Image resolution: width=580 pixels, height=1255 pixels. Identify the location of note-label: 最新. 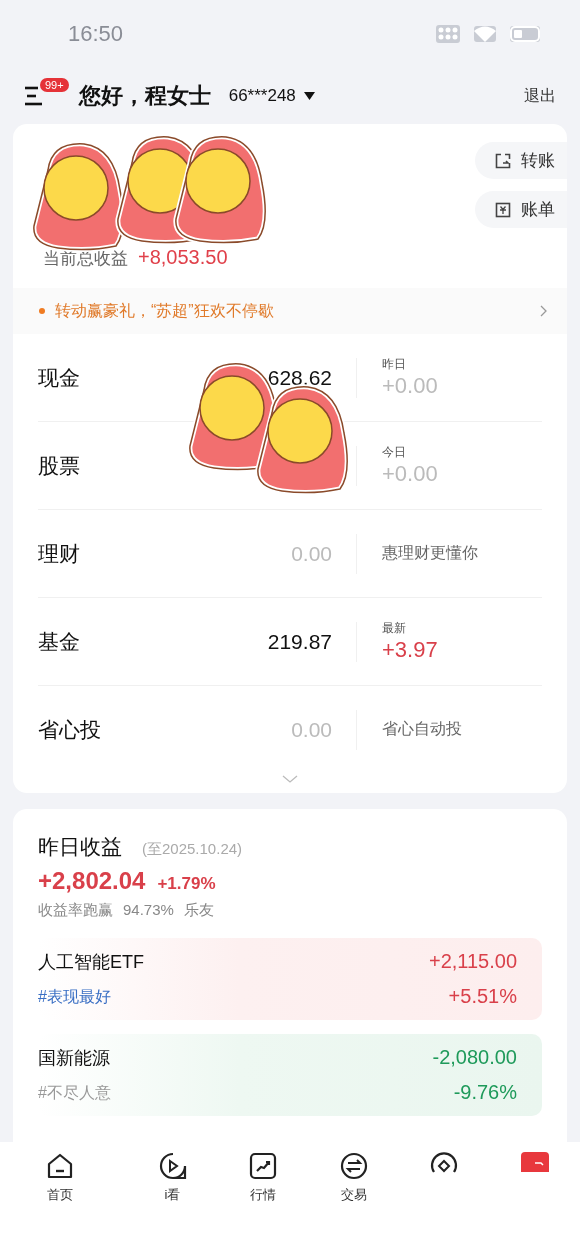
(394, 628).